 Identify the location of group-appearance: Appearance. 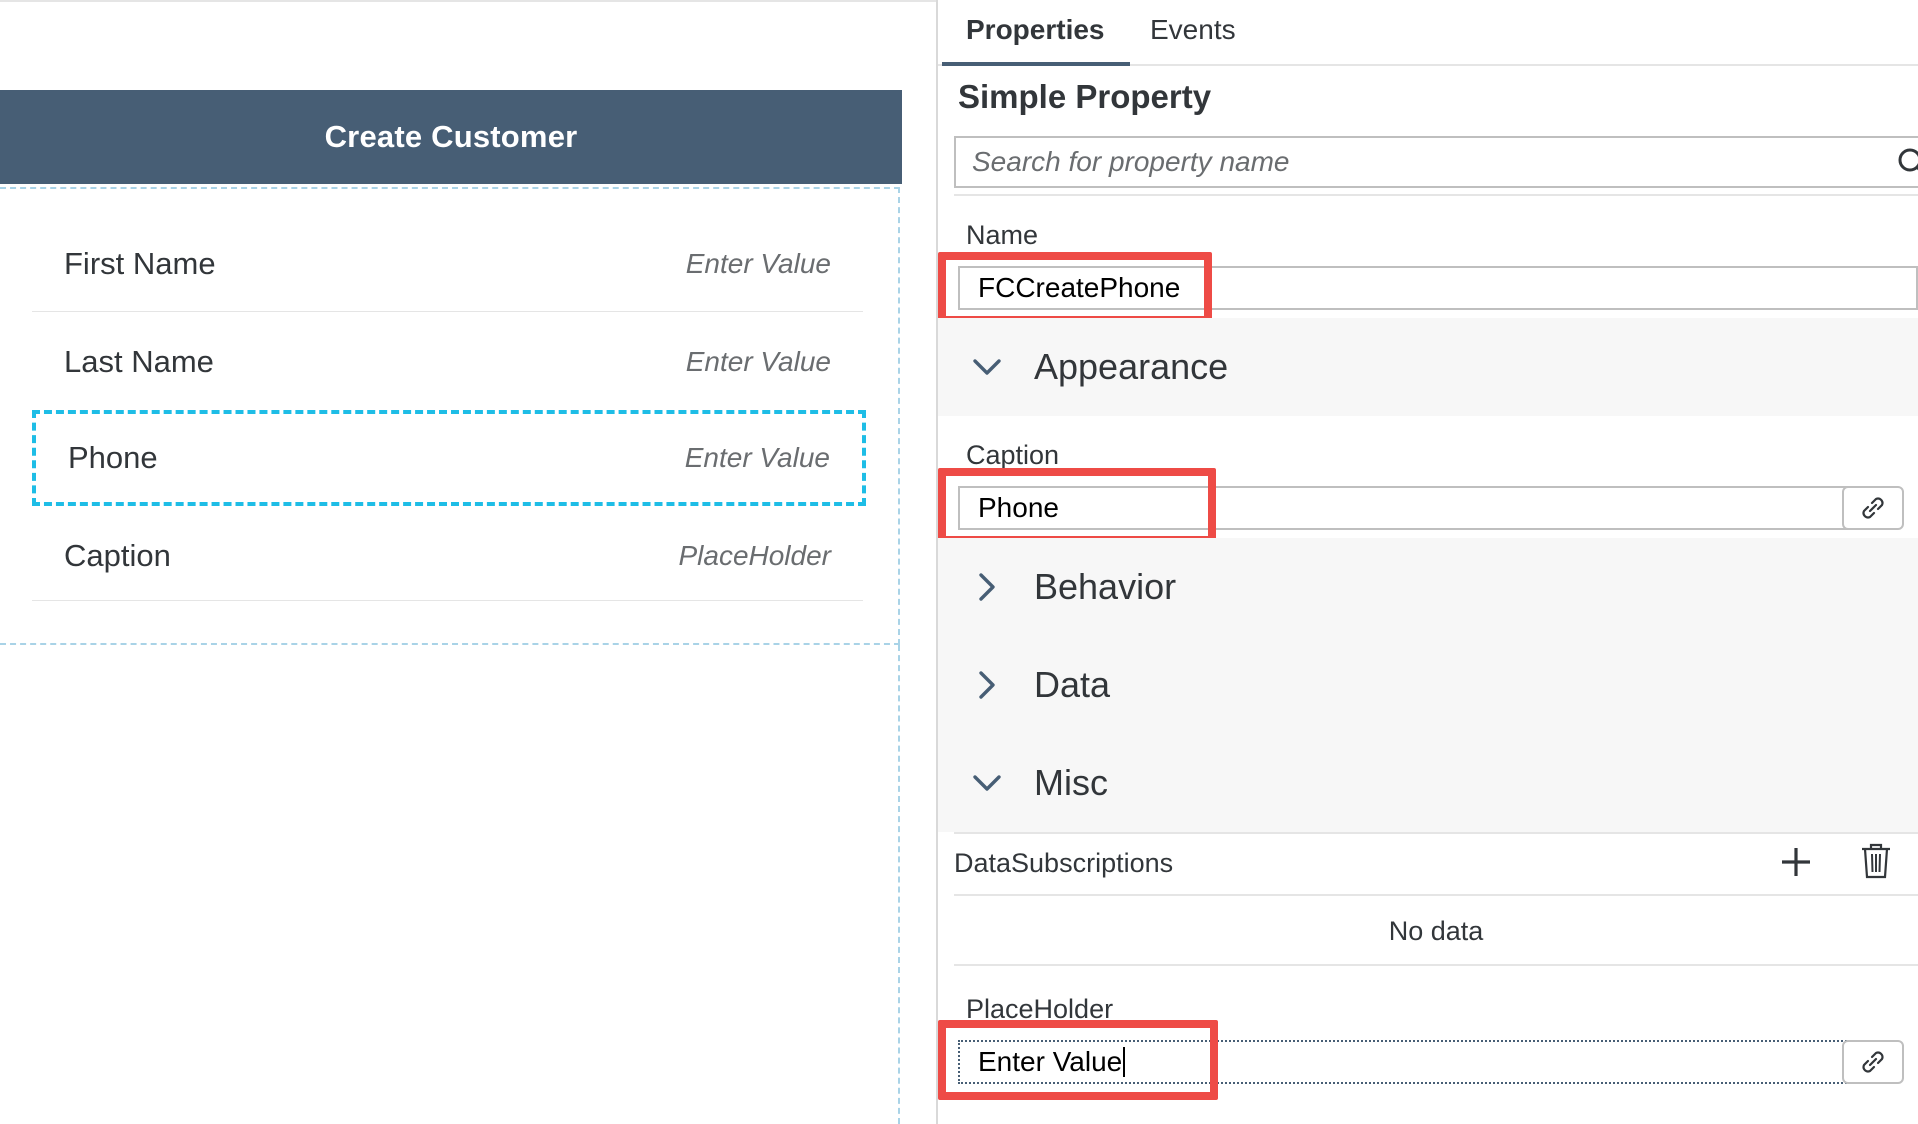
(1428, 367).